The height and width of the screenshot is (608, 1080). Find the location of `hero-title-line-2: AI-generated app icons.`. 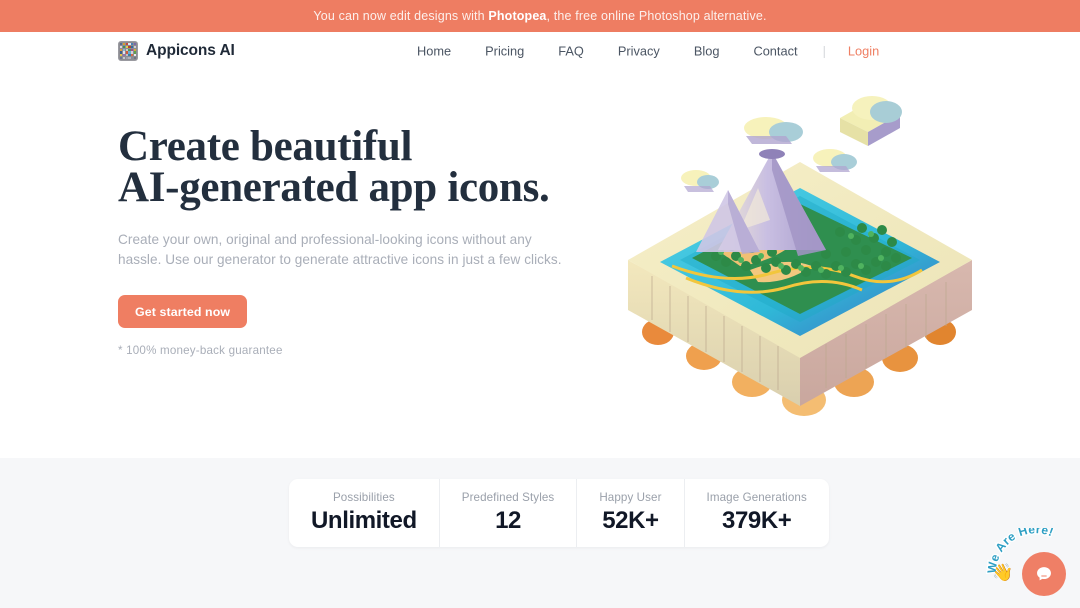

hero-title-line-2: AI-generated app icons. is located at coordinates (334, 187).